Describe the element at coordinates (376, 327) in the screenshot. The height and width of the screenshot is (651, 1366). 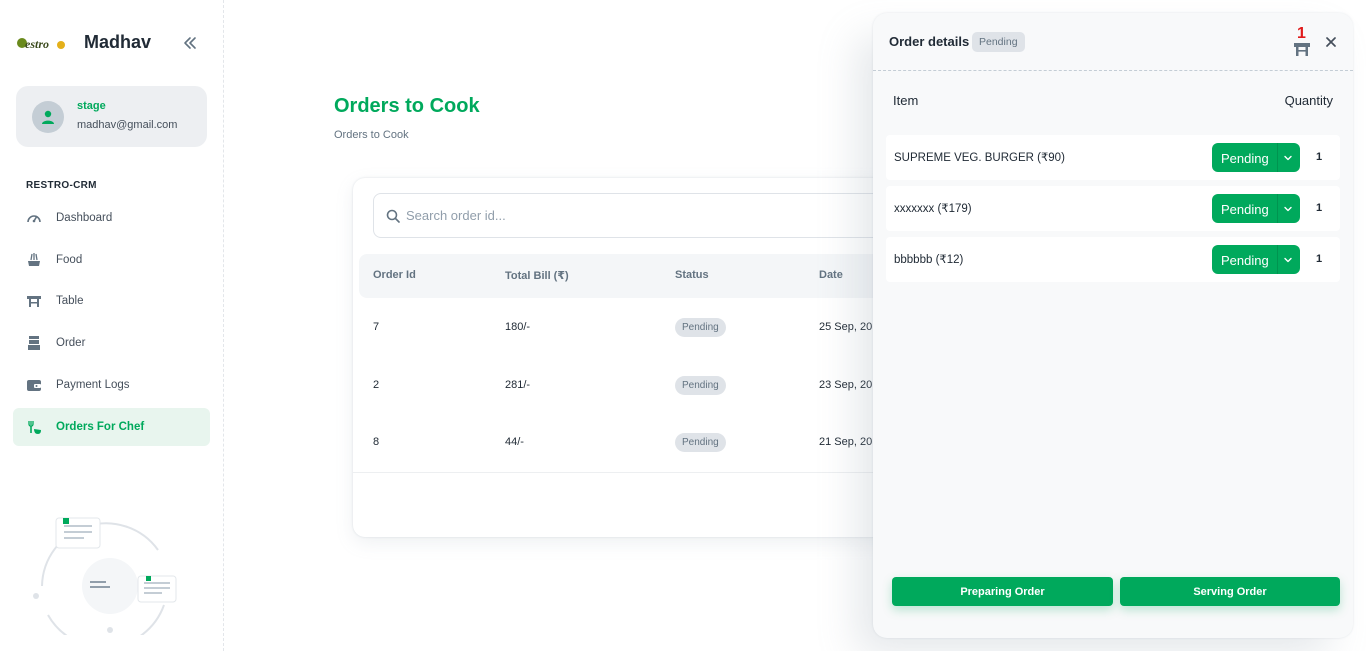
I see `order-id-cell: 7` at that location.